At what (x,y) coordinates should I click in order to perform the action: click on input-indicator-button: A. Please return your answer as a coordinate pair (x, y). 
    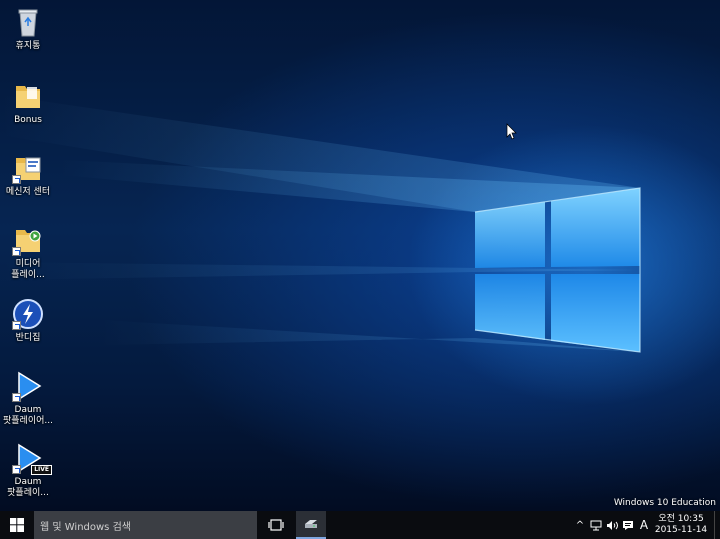
    Looking at the image, I should click on (644, 525).